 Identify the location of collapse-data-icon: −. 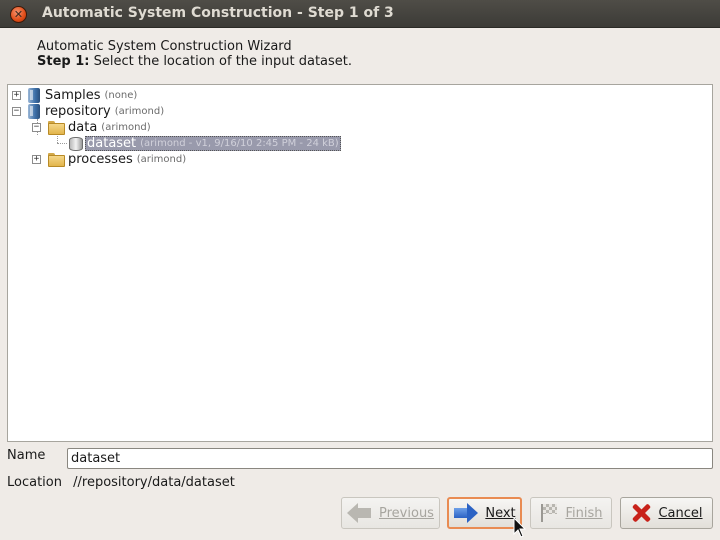
(36, 127).